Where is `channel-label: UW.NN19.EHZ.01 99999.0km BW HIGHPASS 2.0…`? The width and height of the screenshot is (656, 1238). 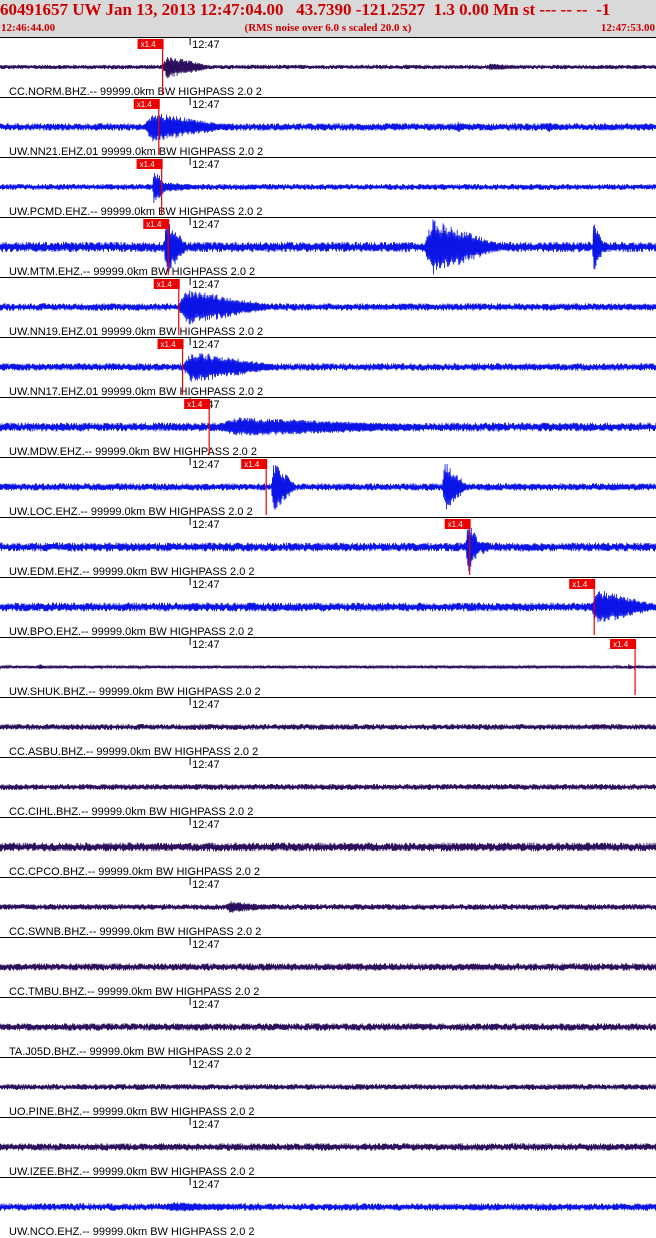
channel-label: UW.NN19.EHZ.01 99999.0km BW HIGHPASS 2.0… is located at coordinates (136, 332).